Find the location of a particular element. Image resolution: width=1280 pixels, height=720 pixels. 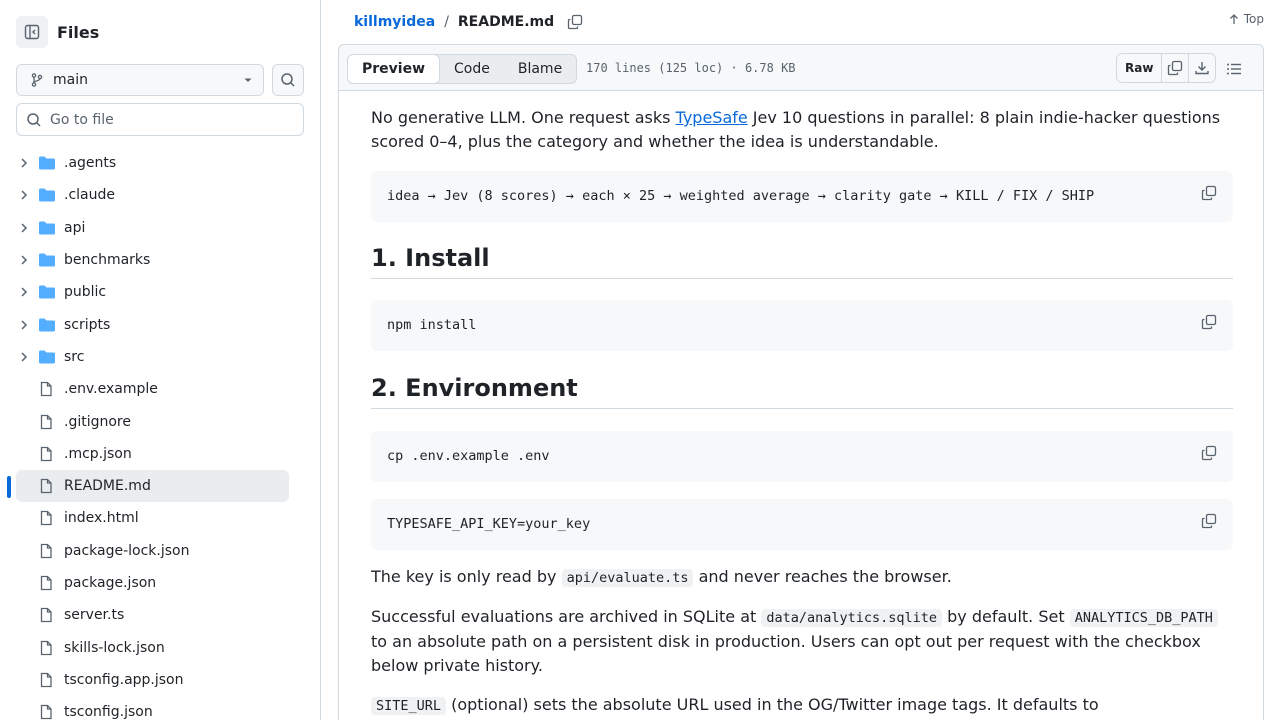

typesafe-link: TypeSafe is located at coordinates (712, 117).